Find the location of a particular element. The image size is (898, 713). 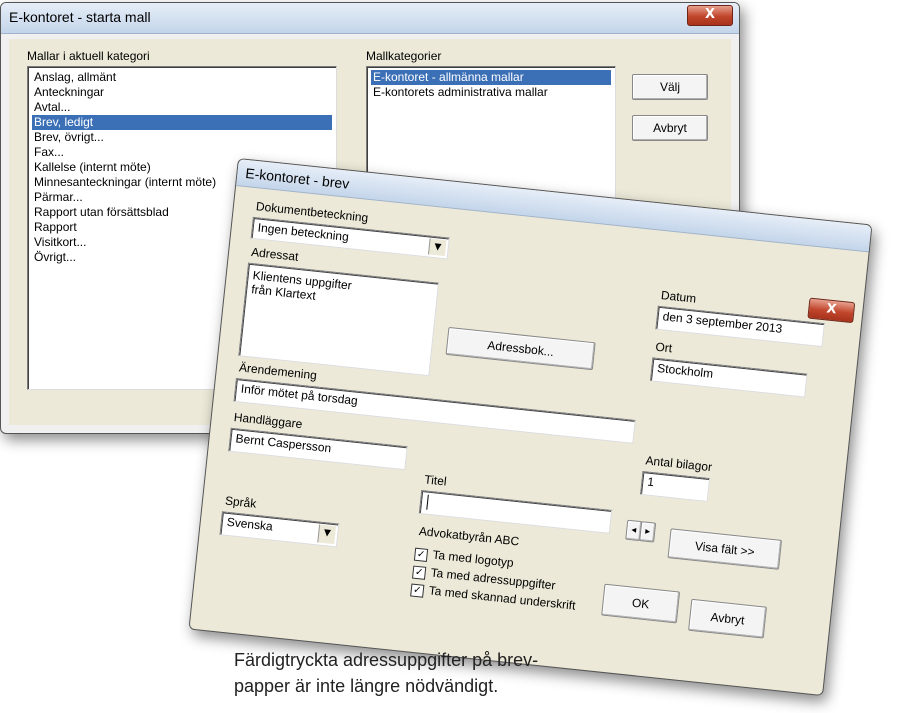

category-list-item: E-kontorets administrativa mallar is located at coordinates (491, 92).